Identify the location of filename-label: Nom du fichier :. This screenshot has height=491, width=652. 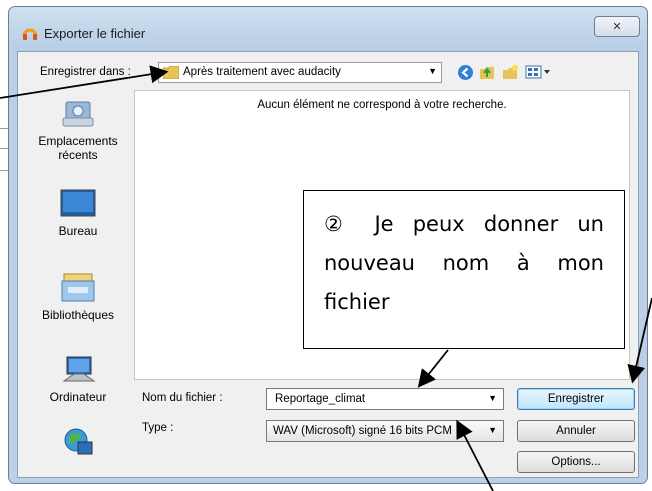
(182, 398).